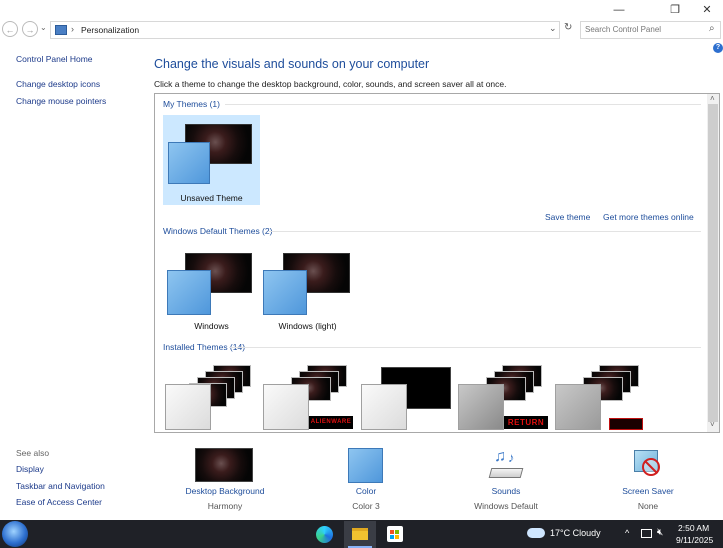 This screenshot has height=548, width=723. I want to click on volume-muted-icon: 🔇︎, so click(660, 532).